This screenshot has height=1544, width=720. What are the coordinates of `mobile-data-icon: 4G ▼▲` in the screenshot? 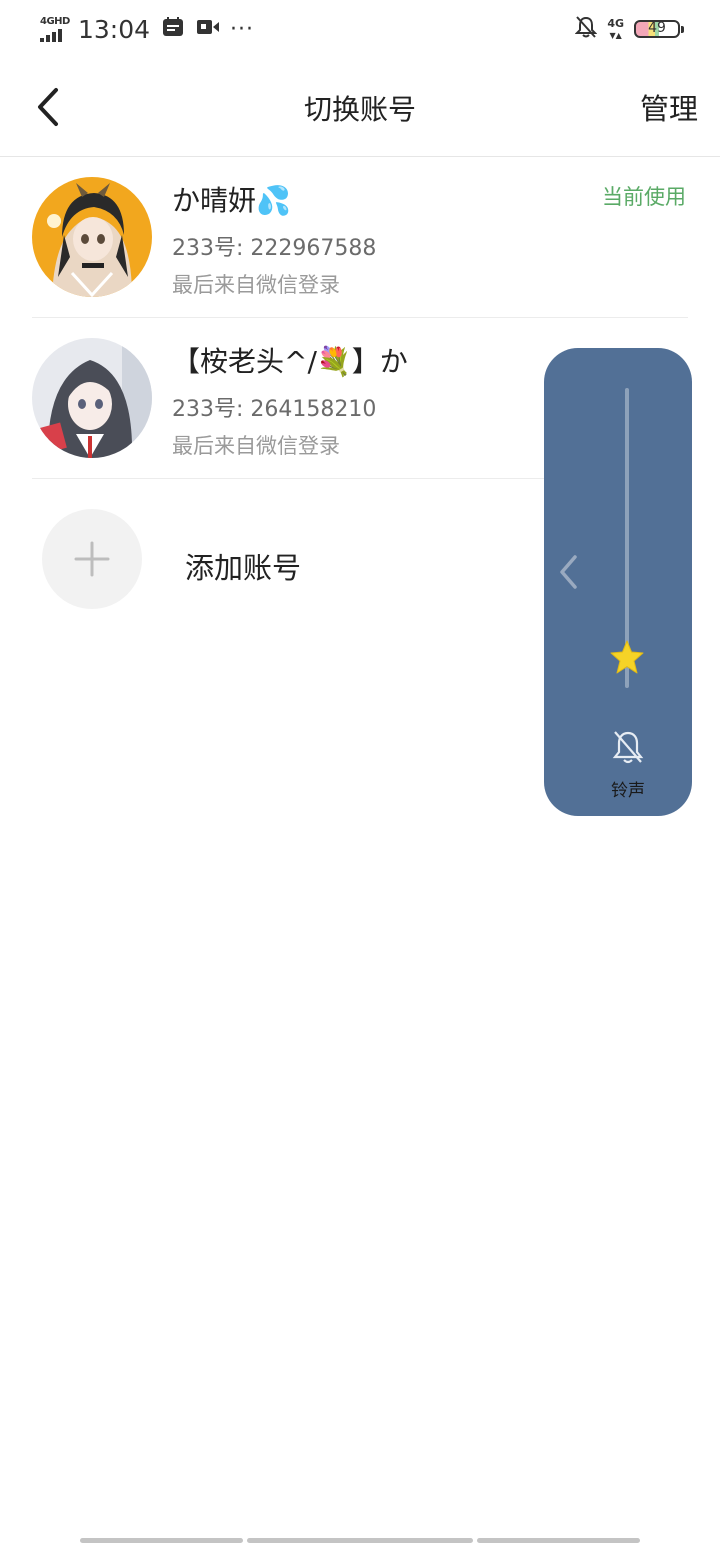 It's located at (615, 28).